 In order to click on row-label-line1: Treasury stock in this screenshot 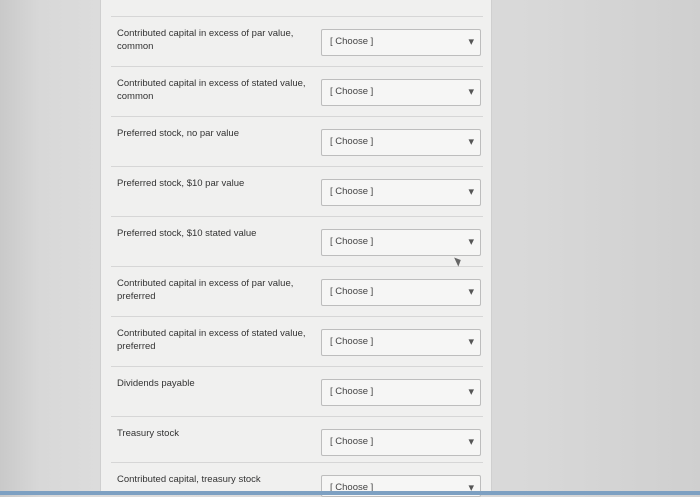, I will do `click(148, 433)`.